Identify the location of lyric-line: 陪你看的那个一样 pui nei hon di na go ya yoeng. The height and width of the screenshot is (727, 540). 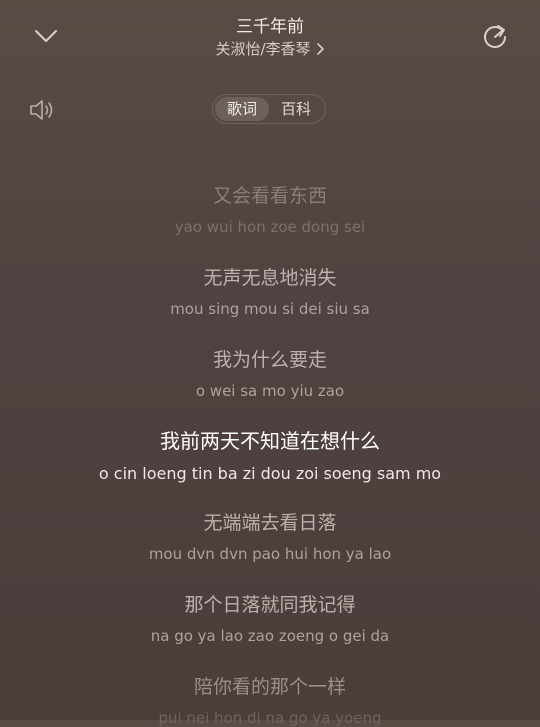
(270, 699).